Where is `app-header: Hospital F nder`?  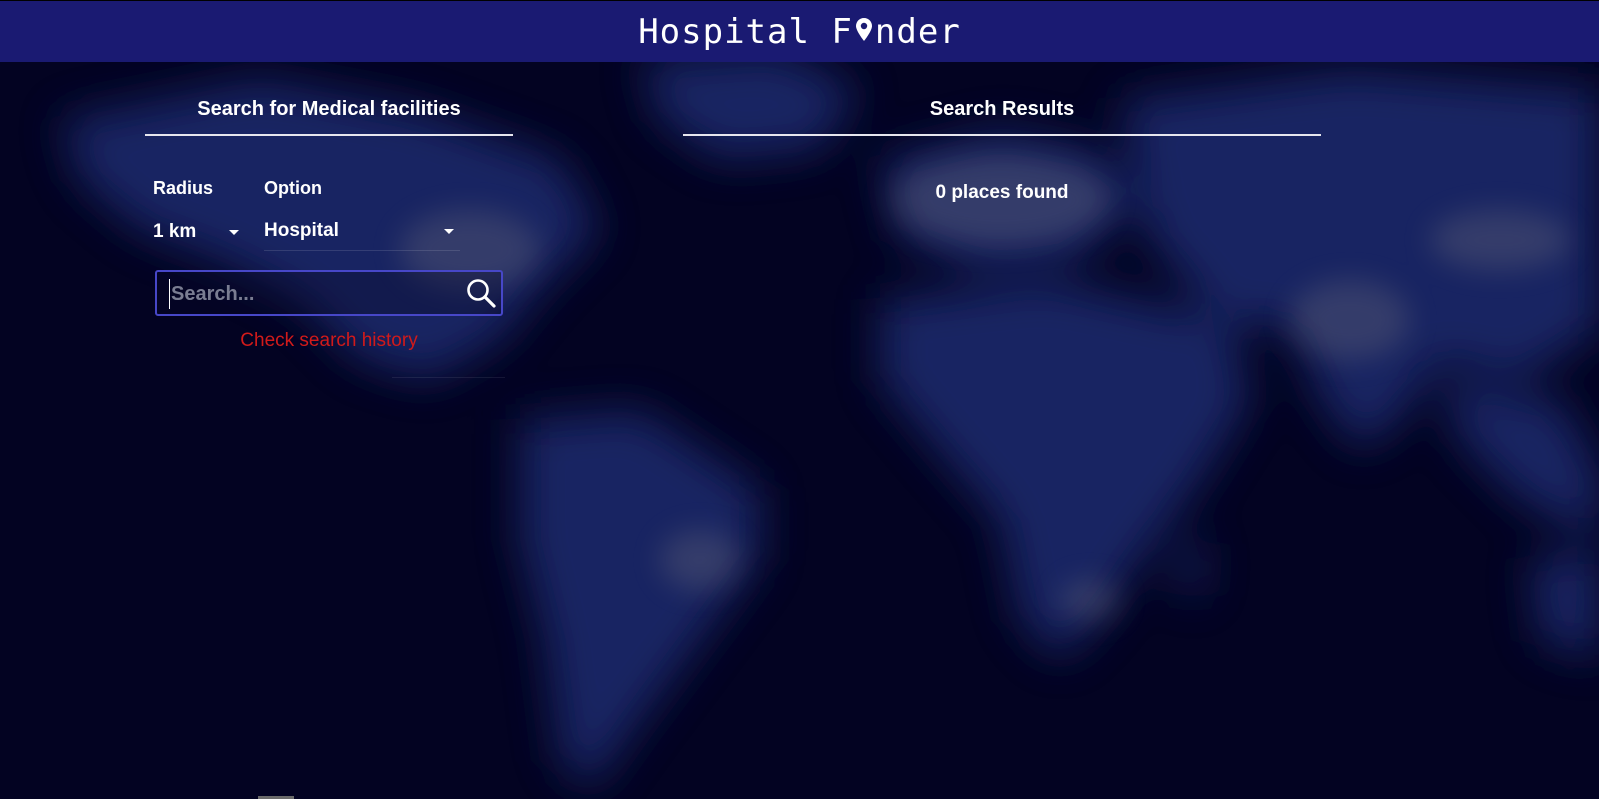
app-header: Hospital F nder is located at coordinates (799, 31).